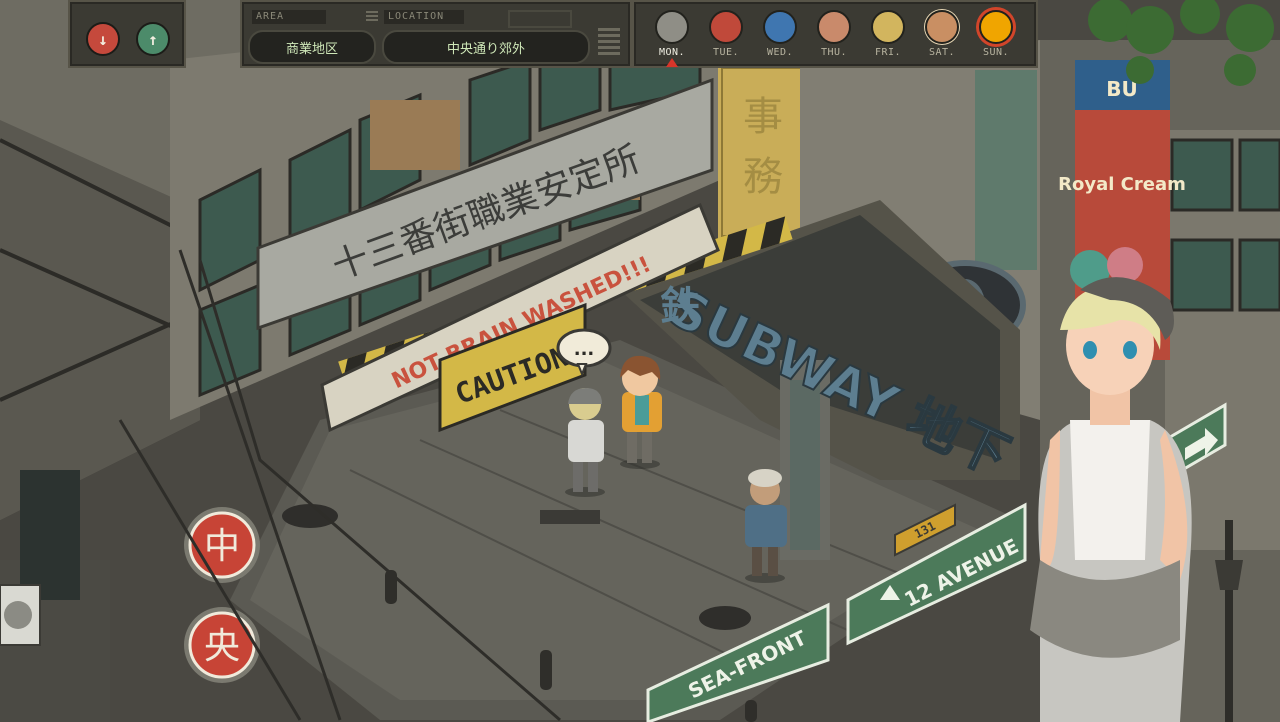 The height and width of the screenshot is (722, 1280). Describe the element at coordinates (942, 52) in the screenshot. I see `weekday-label: SAT.` at that location.